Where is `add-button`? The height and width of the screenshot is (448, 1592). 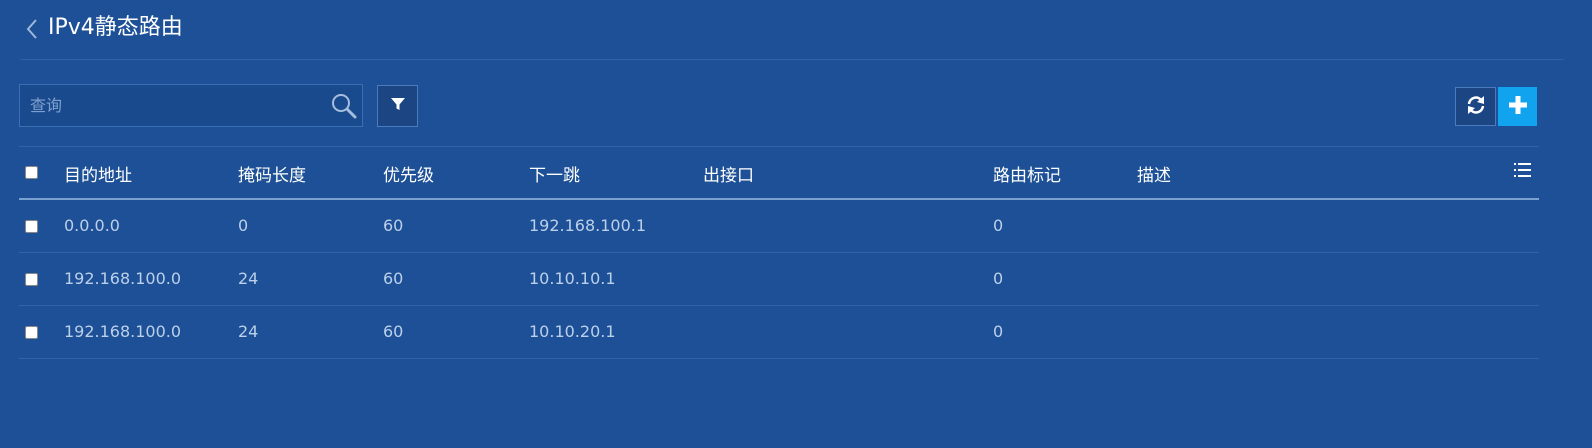
add-button is located at coordinates (1517, 106).